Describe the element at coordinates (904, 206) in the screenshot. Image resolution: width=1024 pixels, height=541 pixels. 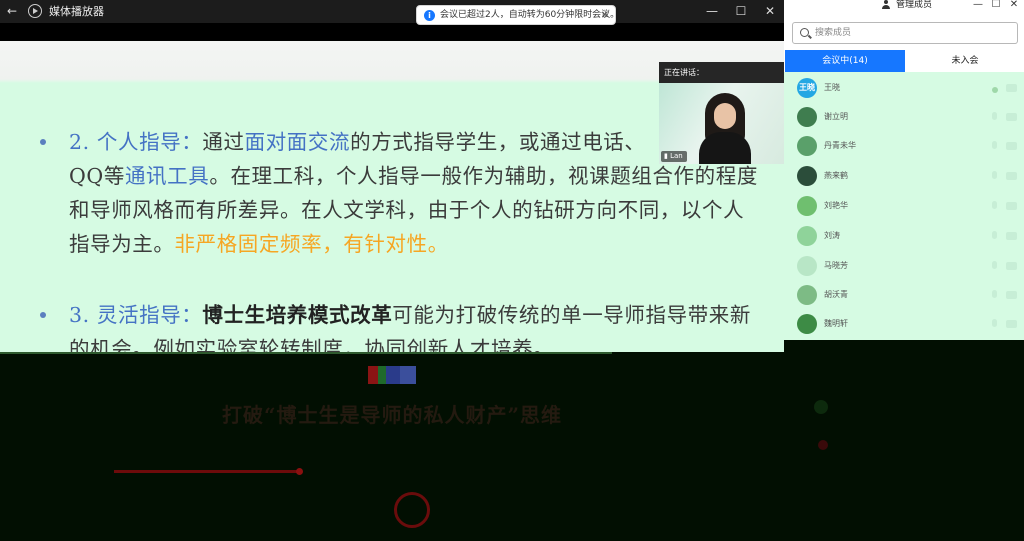
I see `member-row: 刘艳华` at that location.